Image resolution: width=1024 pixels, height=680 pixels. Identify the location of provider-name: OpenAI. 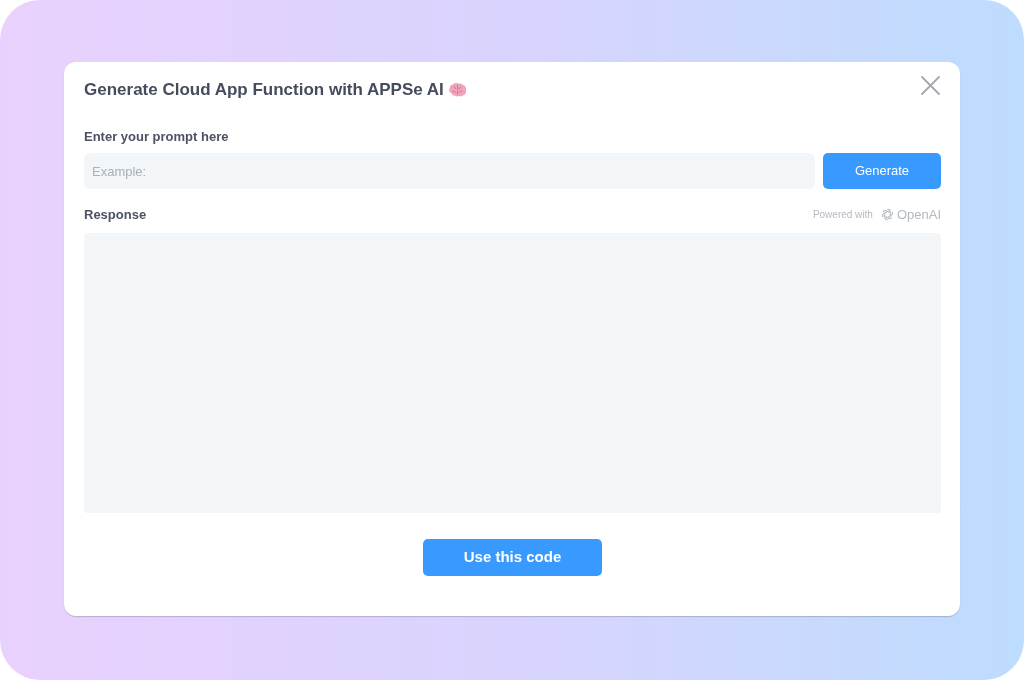
(918, 215).